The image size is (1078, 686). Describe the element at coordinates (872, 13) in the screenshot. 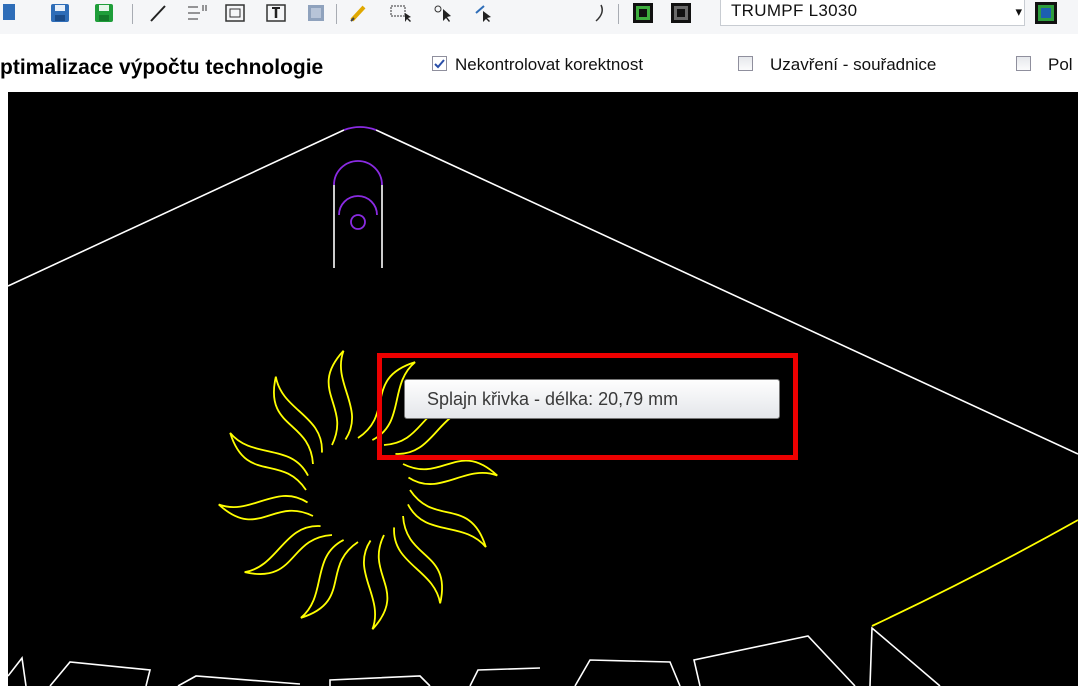

I see `machine-select: TRUMPF L3030 ▾` at that location.